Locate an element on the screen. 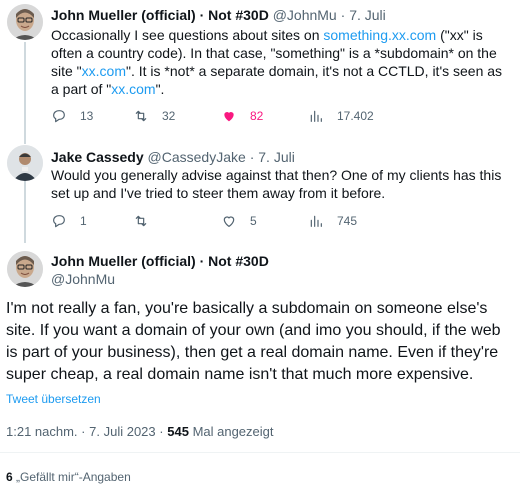  reply-count: 1 is located at coordinates (83, 221).